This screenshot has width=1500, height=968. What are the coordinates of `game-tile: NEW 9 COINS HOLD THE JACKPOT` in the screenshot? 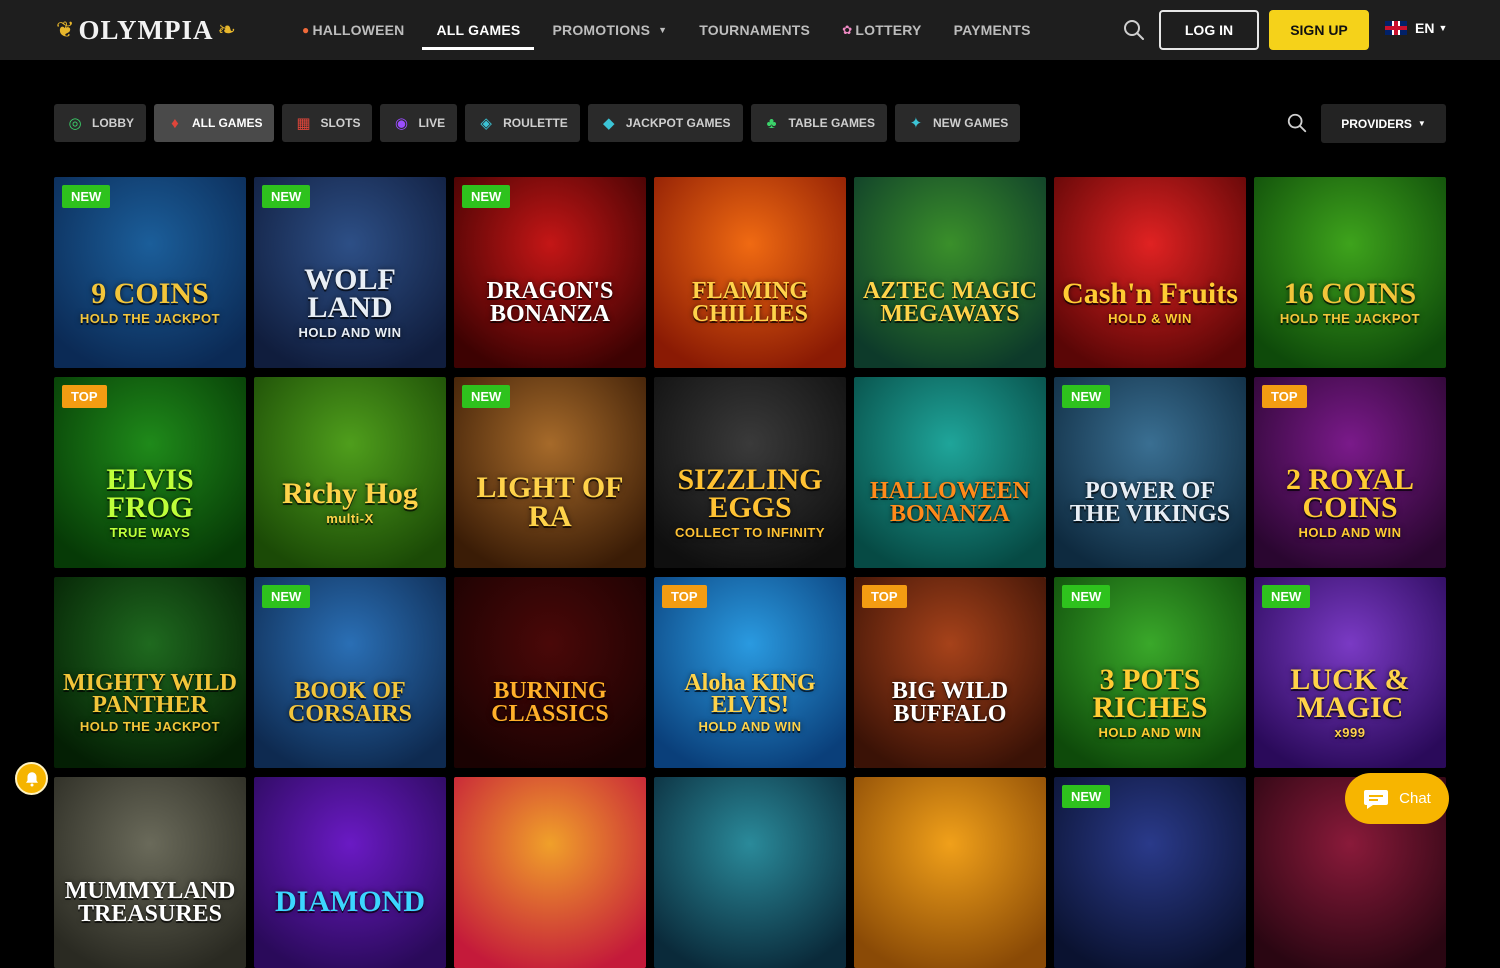 It's located at (150, 272).